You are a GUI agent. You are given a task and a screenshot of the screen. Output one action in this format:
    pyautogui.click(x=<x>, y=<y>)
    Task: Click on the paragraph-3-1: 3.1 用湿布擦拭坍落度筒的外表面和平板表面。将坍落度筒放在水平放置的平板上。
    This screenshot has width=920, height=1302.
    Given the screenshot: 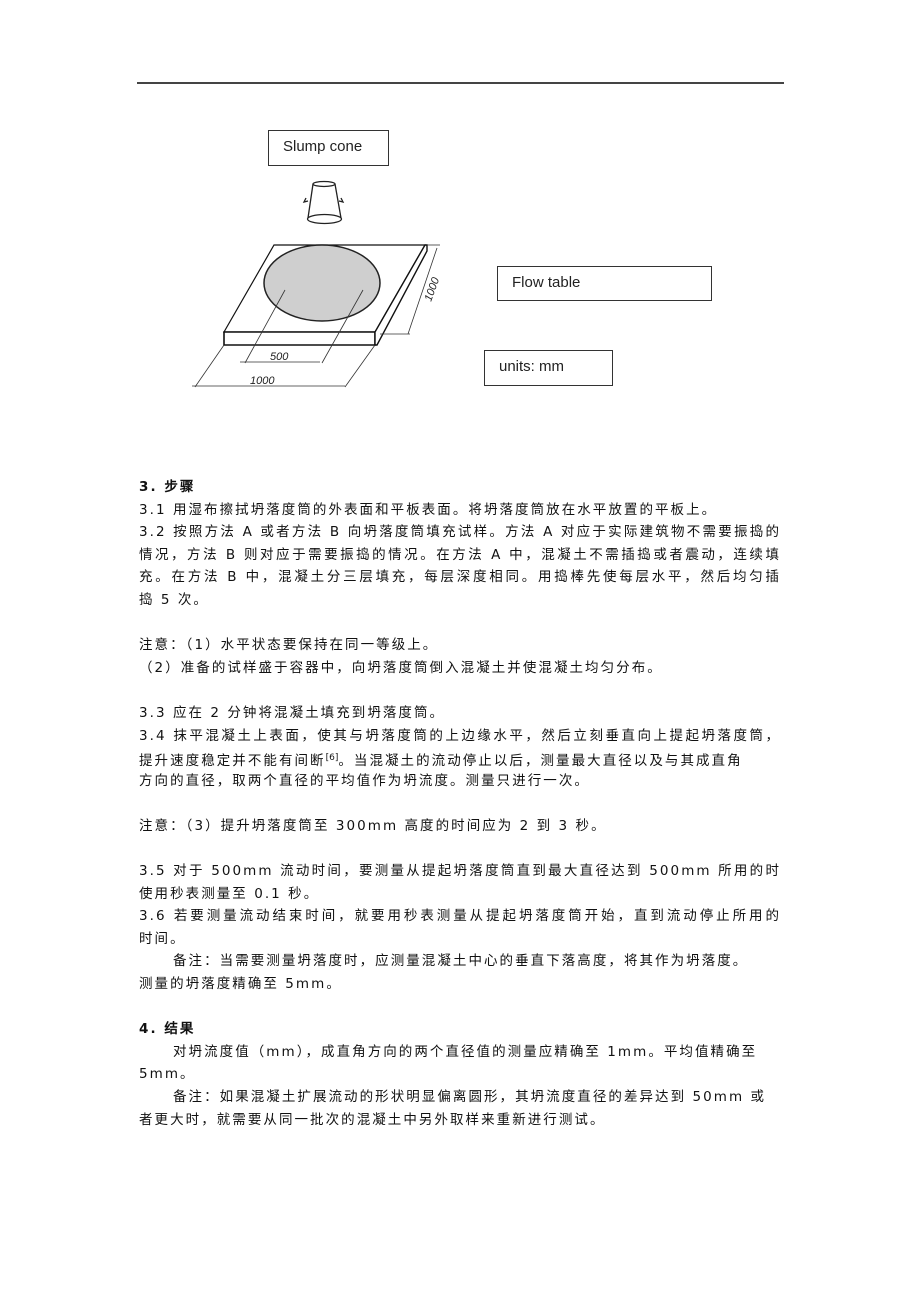 What is the action you would take?
    pyautogui.click(x=428, y=509)
    